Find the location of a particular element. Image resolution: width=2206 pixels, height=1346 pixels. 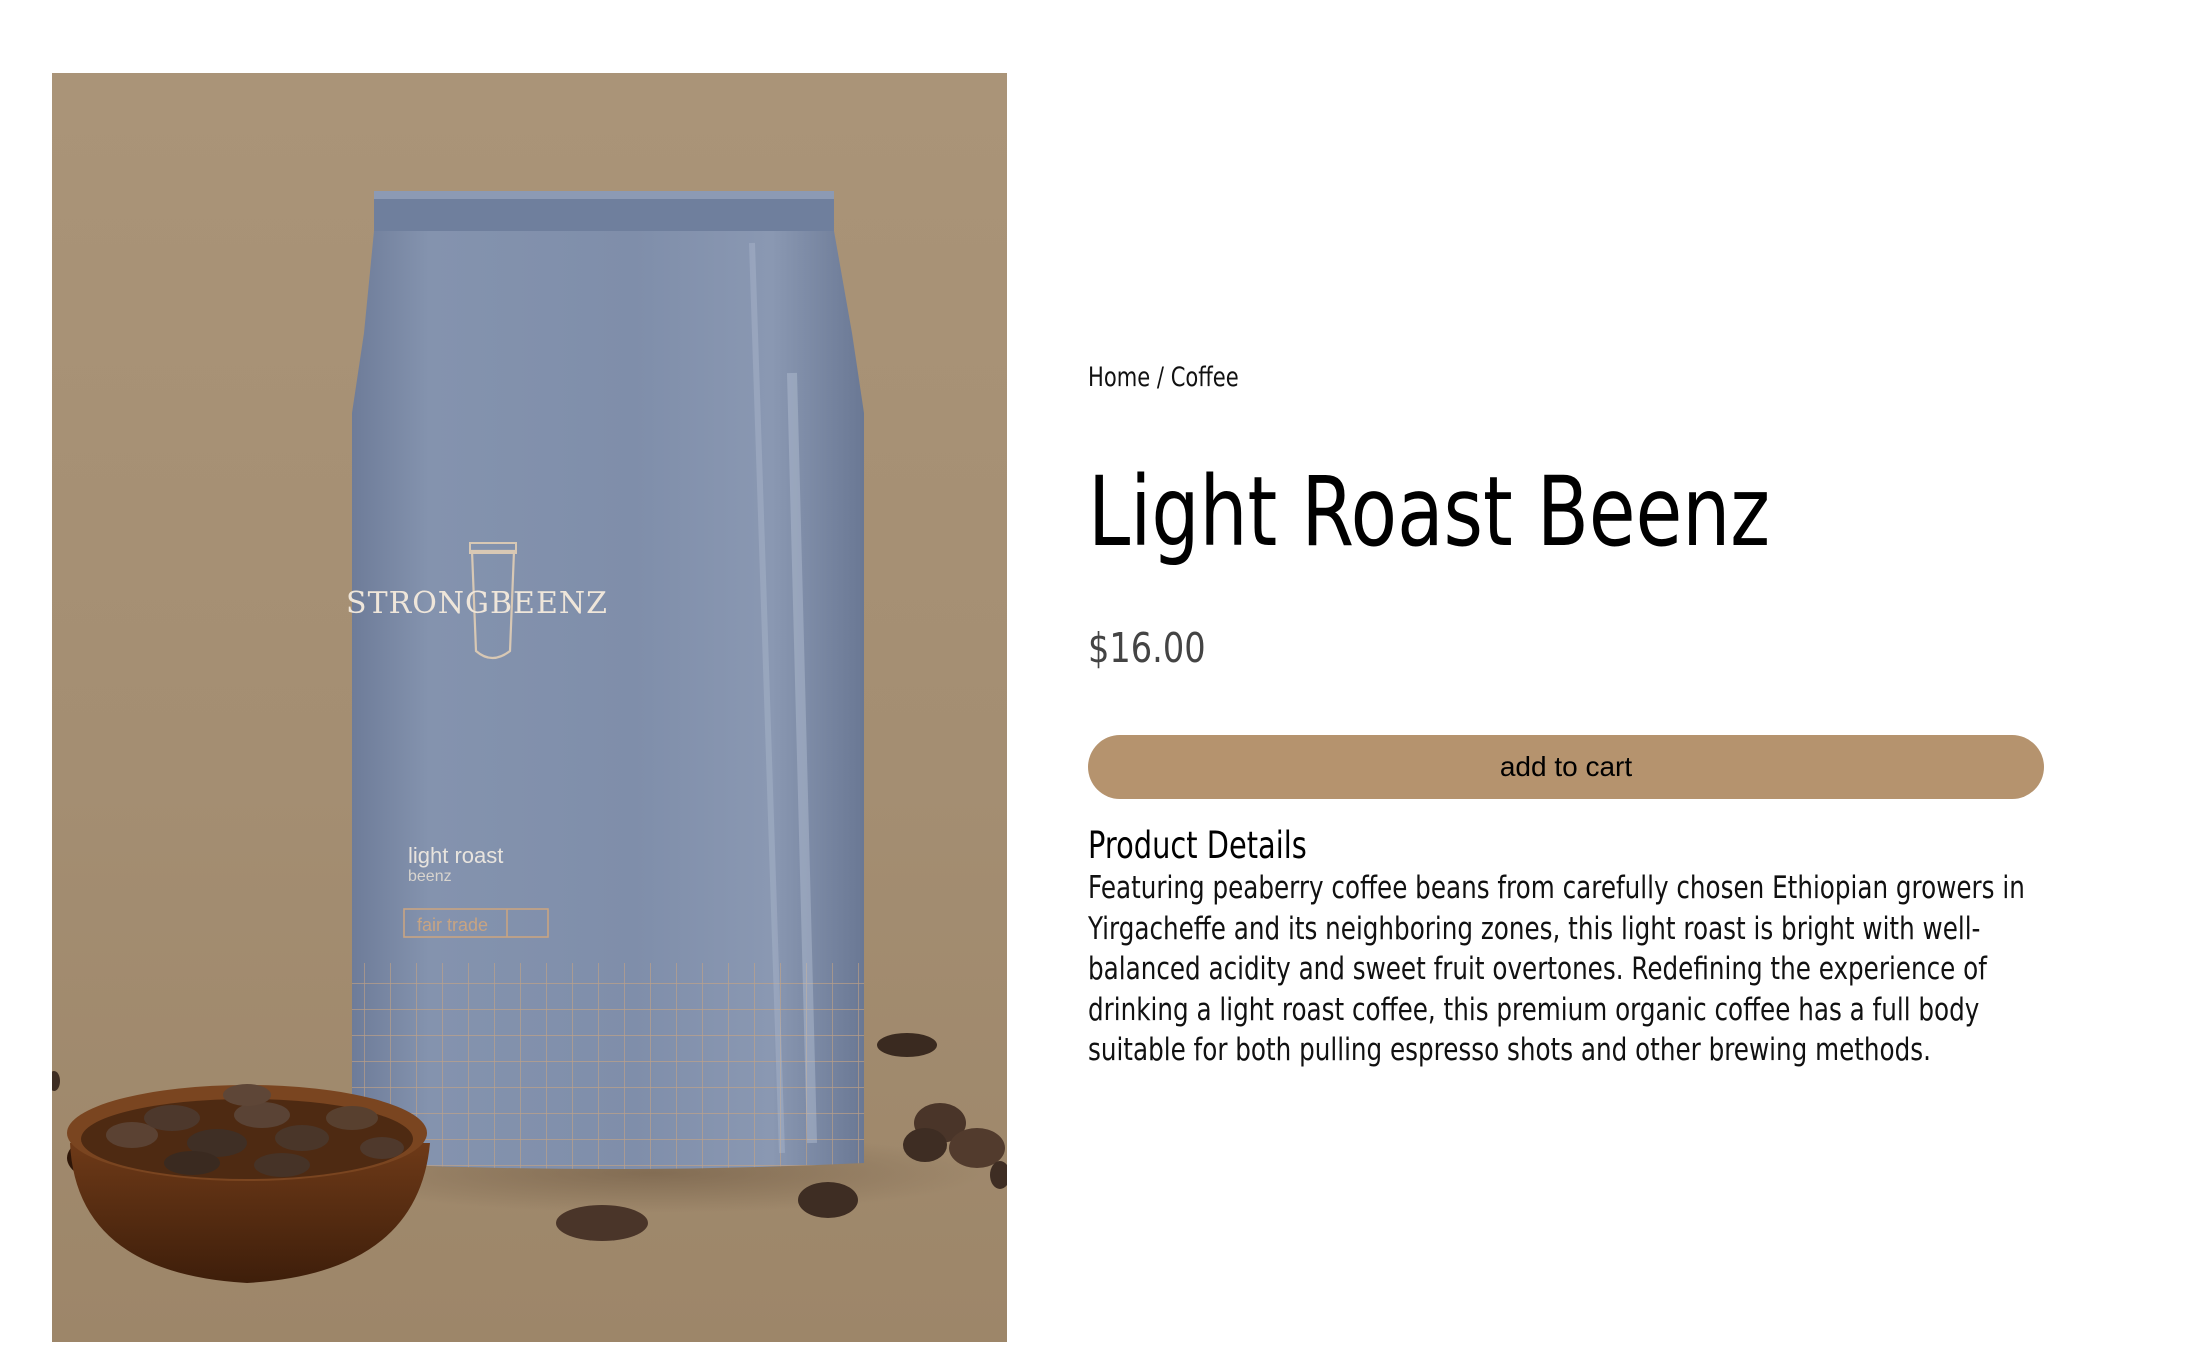

bean-bowl-illustration is located at coordinates (248, 1183).